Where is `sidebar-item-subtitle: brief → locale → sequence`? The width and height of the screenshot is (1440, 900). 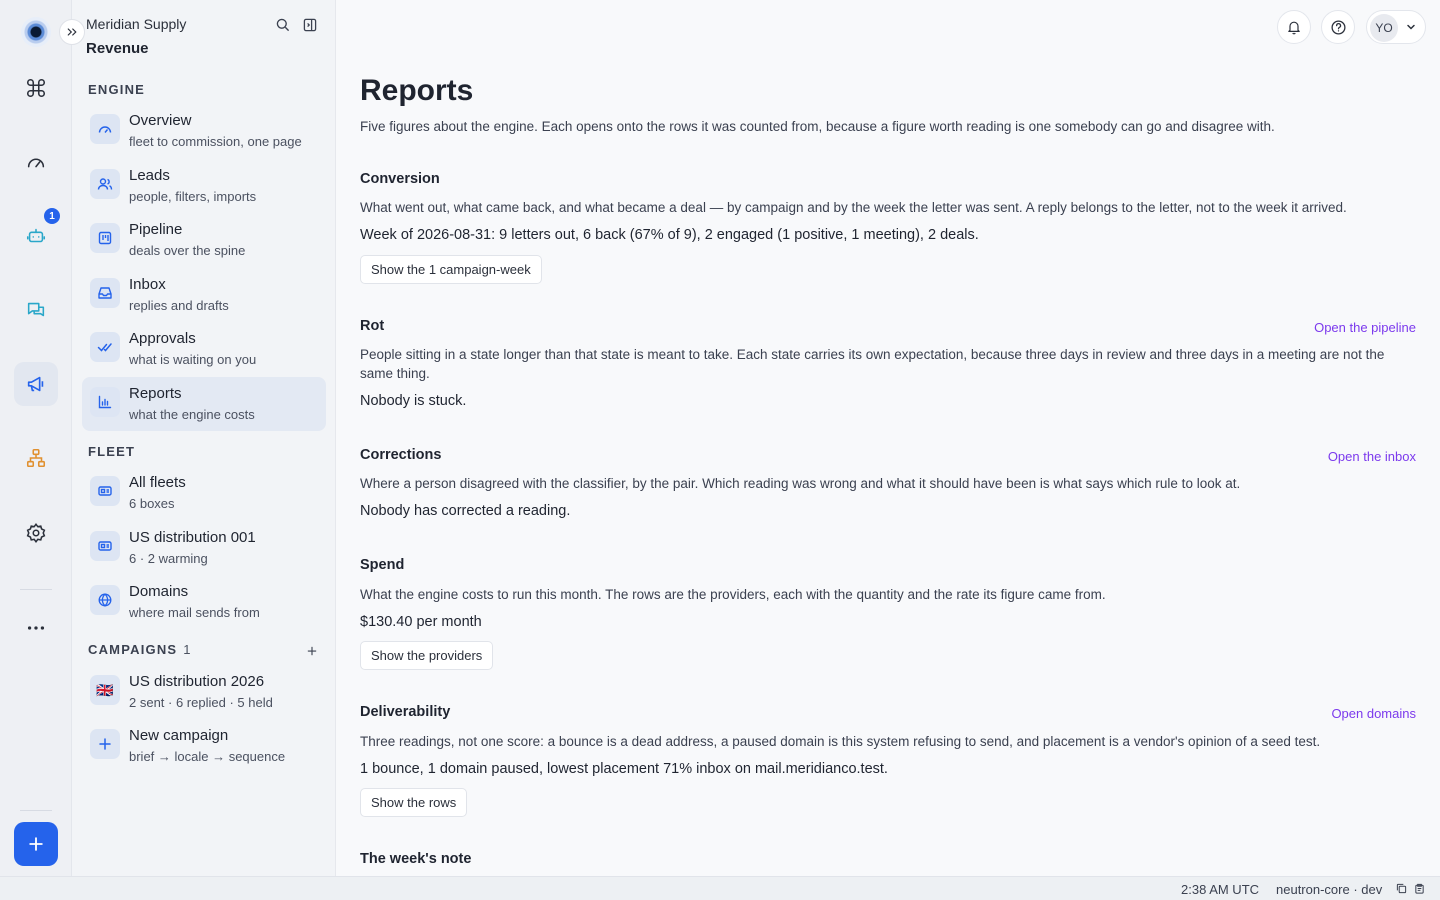
sidebar-item-subtitle: brief → locale → sequence is located at coordinates (207, 756).